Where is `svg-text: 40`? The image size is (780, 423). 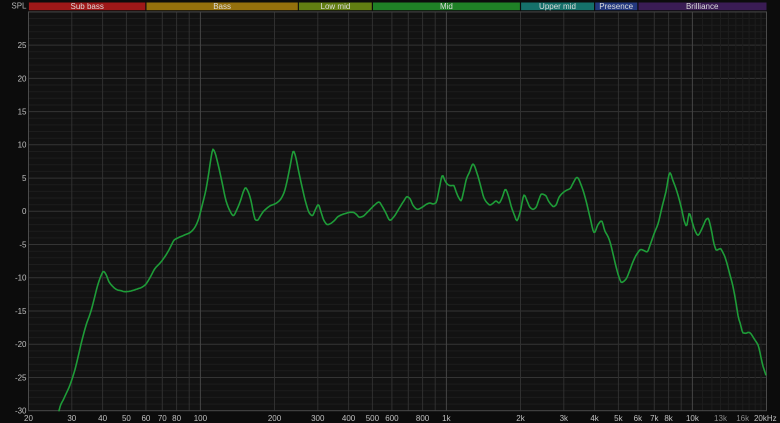
svg-text: 40 is located at coordinates (102, 418).